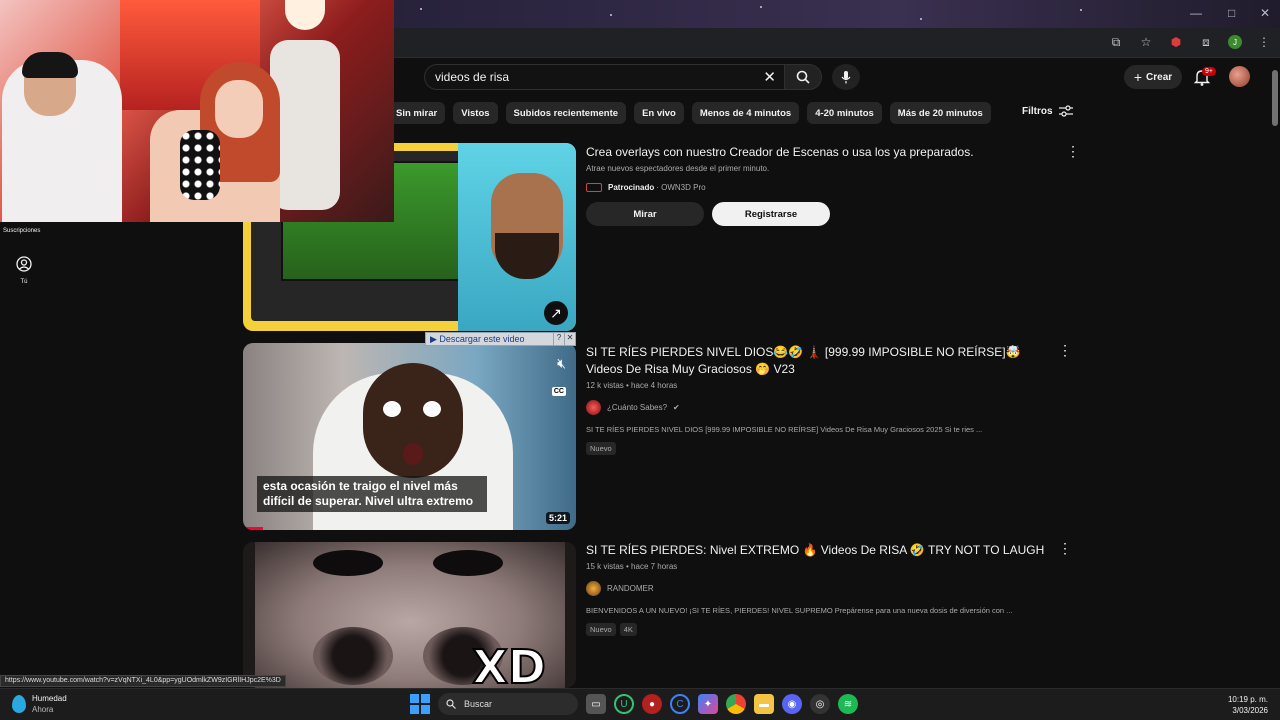 The image size is (1280, 720). I want to click on new-badge: Nuevo, so click(601, 448).